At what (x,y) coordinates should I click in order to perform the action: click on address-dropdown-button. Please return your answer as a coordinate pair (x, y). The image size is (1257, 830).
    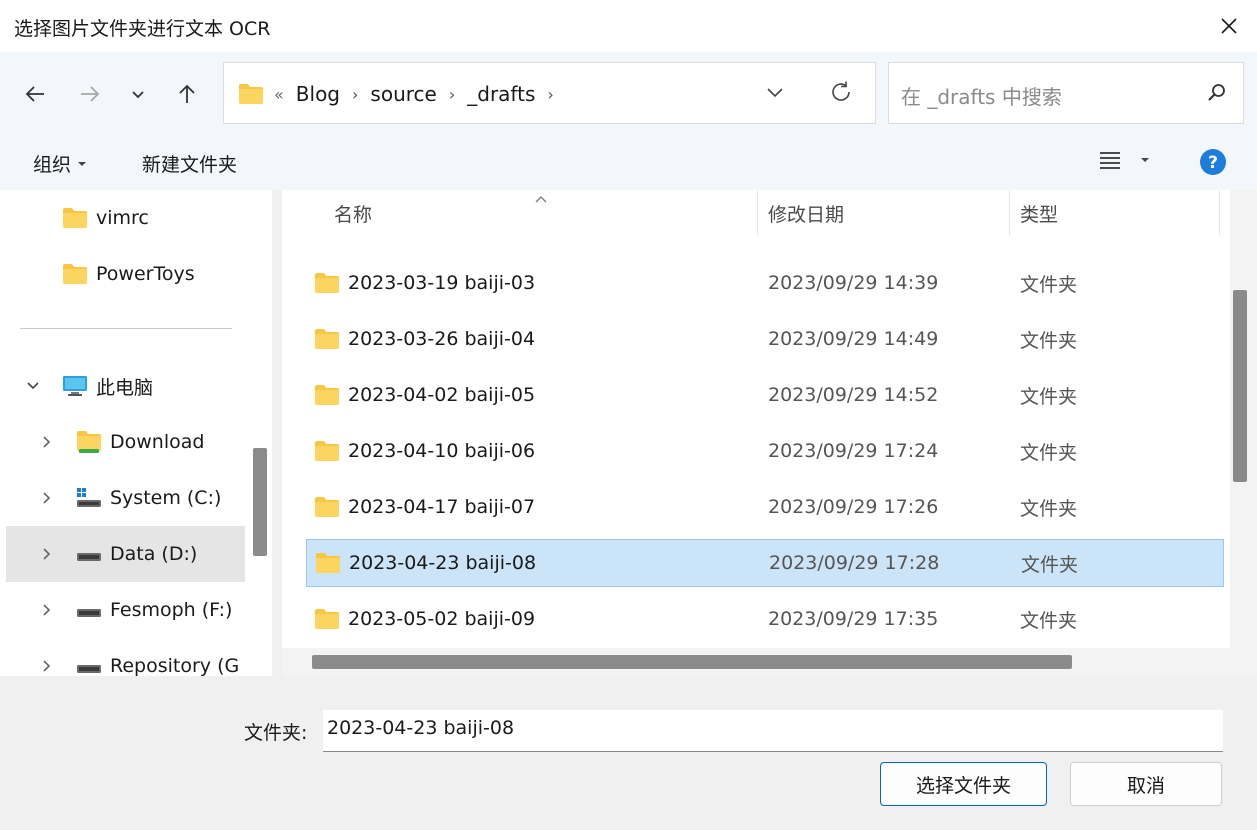
    Looking at the image, I should click on (775, 94).